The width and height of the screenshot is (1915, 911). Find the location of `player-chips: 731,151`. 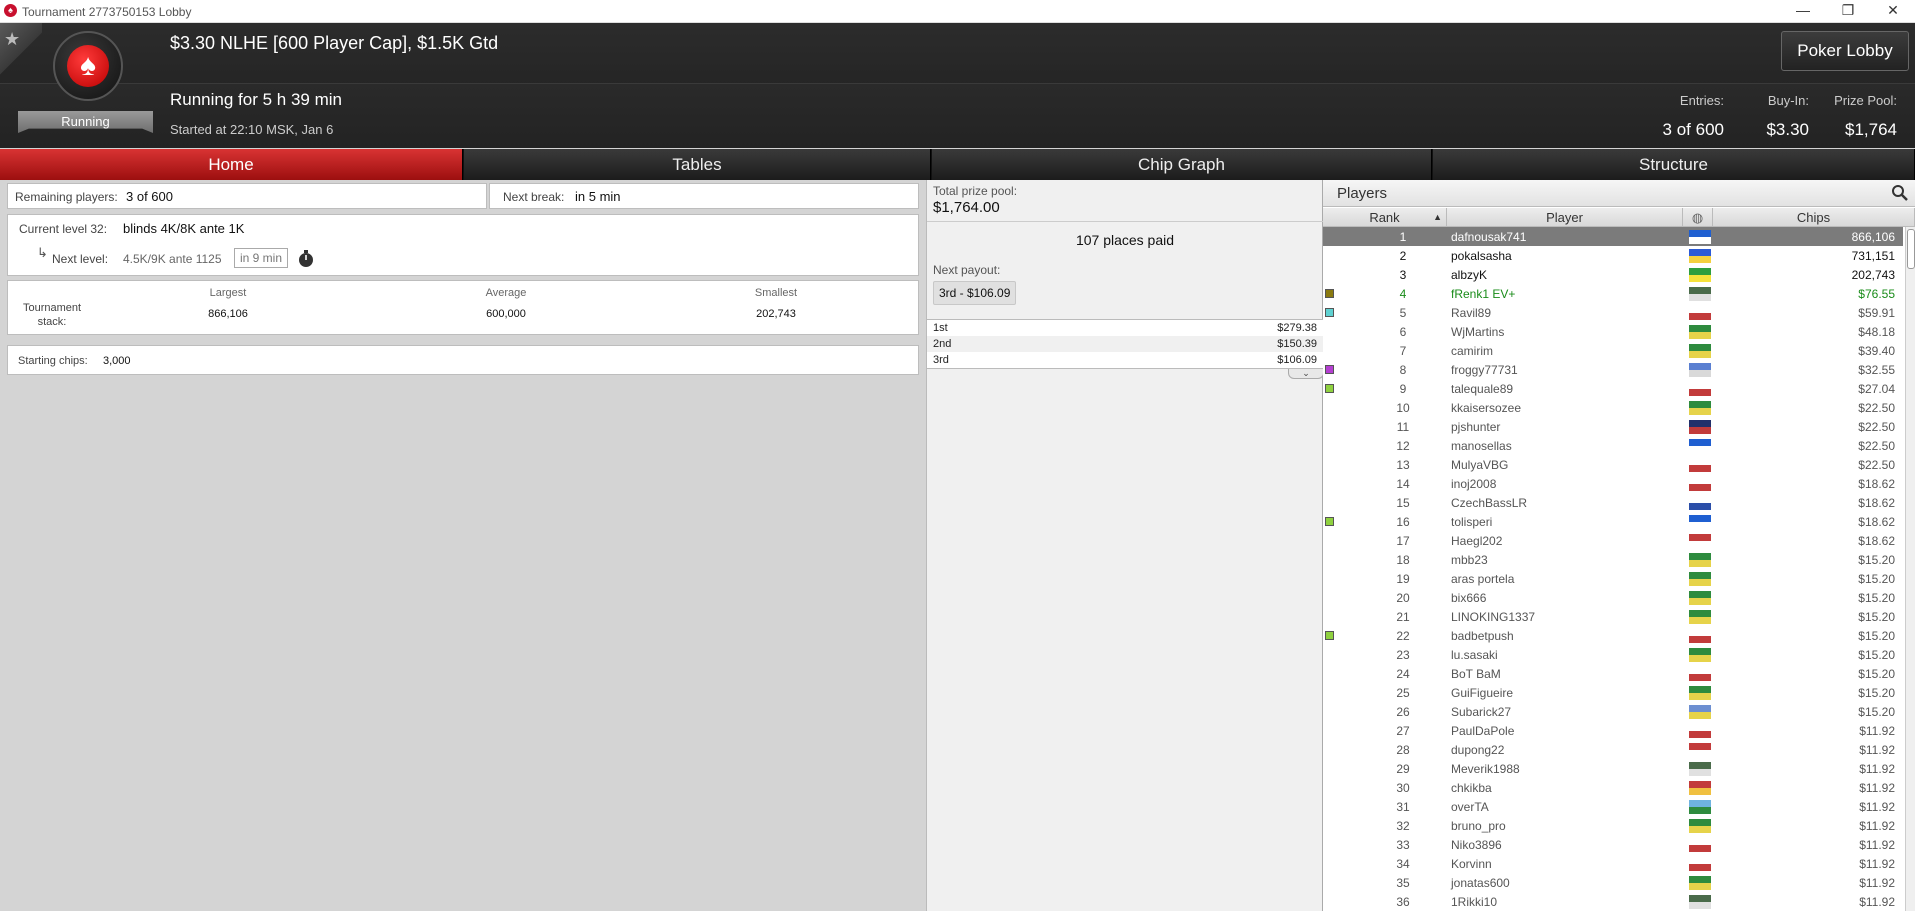

player-chips: 731,151 is located at coordinates (1873, 256).